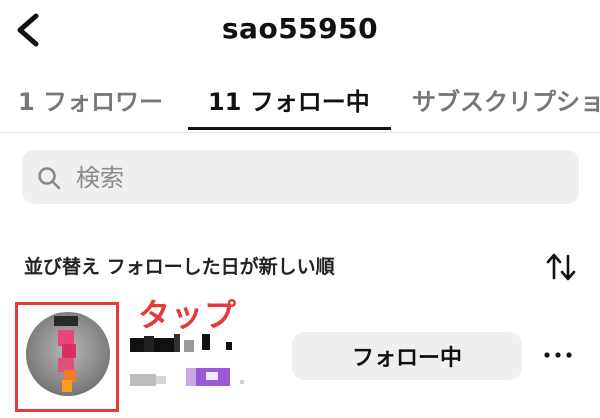  Describe the element at coordinates (187, 377) in the screenshot. I see `subtitle-redacted` at that location.